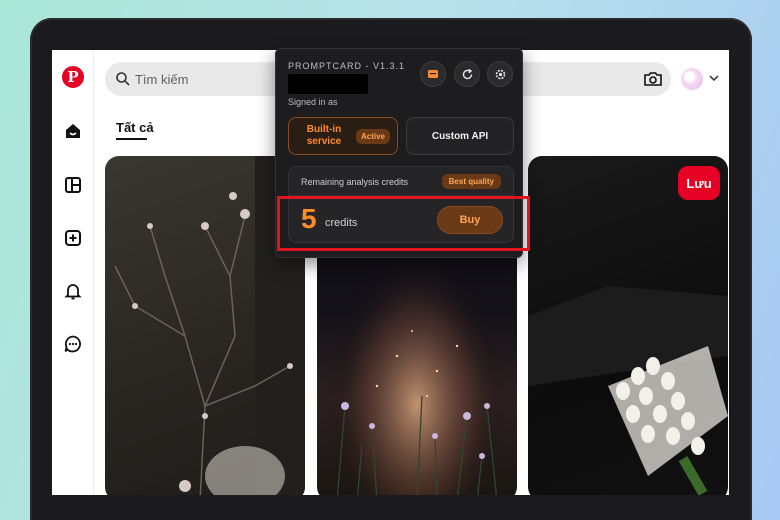 The height and width of the screenshot is (520, 780). I want to click on layout-icon, so click(73, 185).